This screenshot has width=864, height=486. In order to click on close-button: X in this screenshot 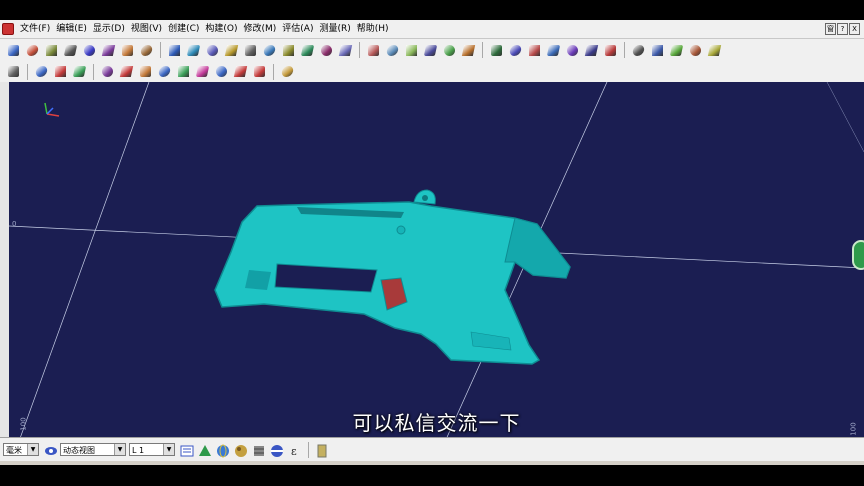, I will do `click(854, 29)`.